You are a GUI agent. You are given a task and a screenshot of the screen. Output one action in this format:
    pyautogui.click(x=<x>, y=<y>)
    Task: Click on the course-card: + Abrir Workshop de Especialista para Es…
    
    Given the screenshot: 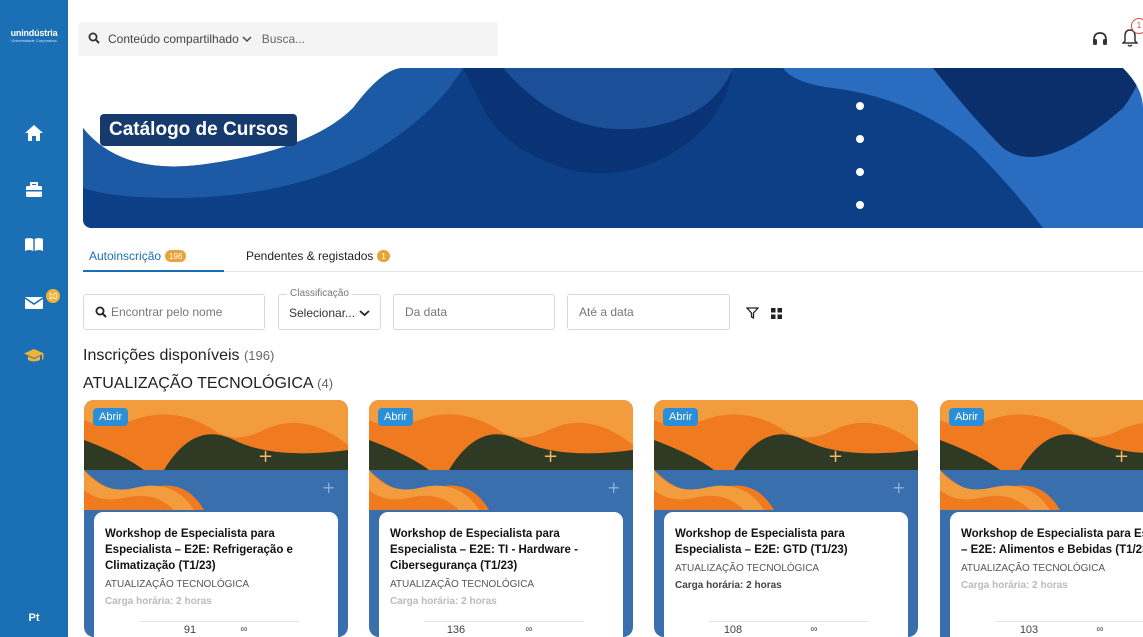 What is the action you would take?
    pyautogui.click(x=1041, y=518)
    